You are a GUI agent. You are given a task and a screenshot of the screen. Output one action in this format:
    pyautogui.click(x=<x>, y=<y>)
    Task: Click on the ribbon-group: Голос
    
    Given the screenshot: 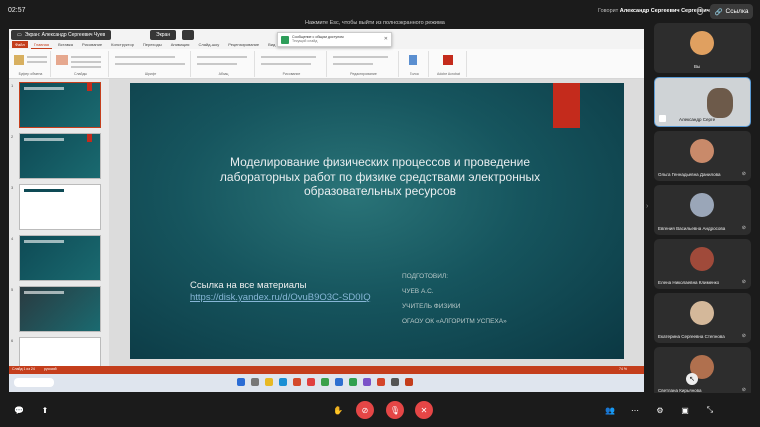 What is the action you would take?
    pyautogui.click(x=415, y=64)
    